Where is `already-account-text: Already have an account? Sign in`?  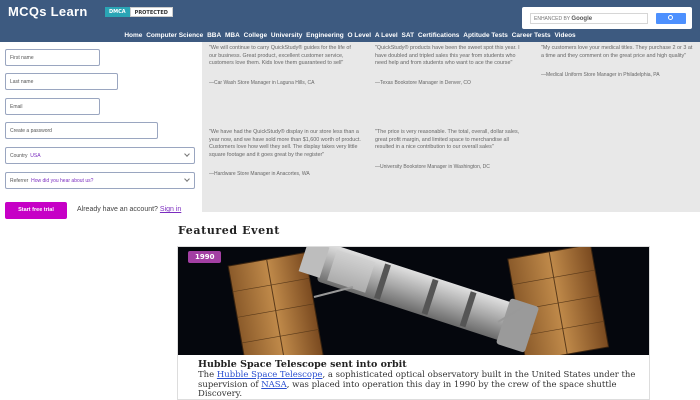
already-account-text: Already have an account? Sign in is located at coordinates (129, 209).